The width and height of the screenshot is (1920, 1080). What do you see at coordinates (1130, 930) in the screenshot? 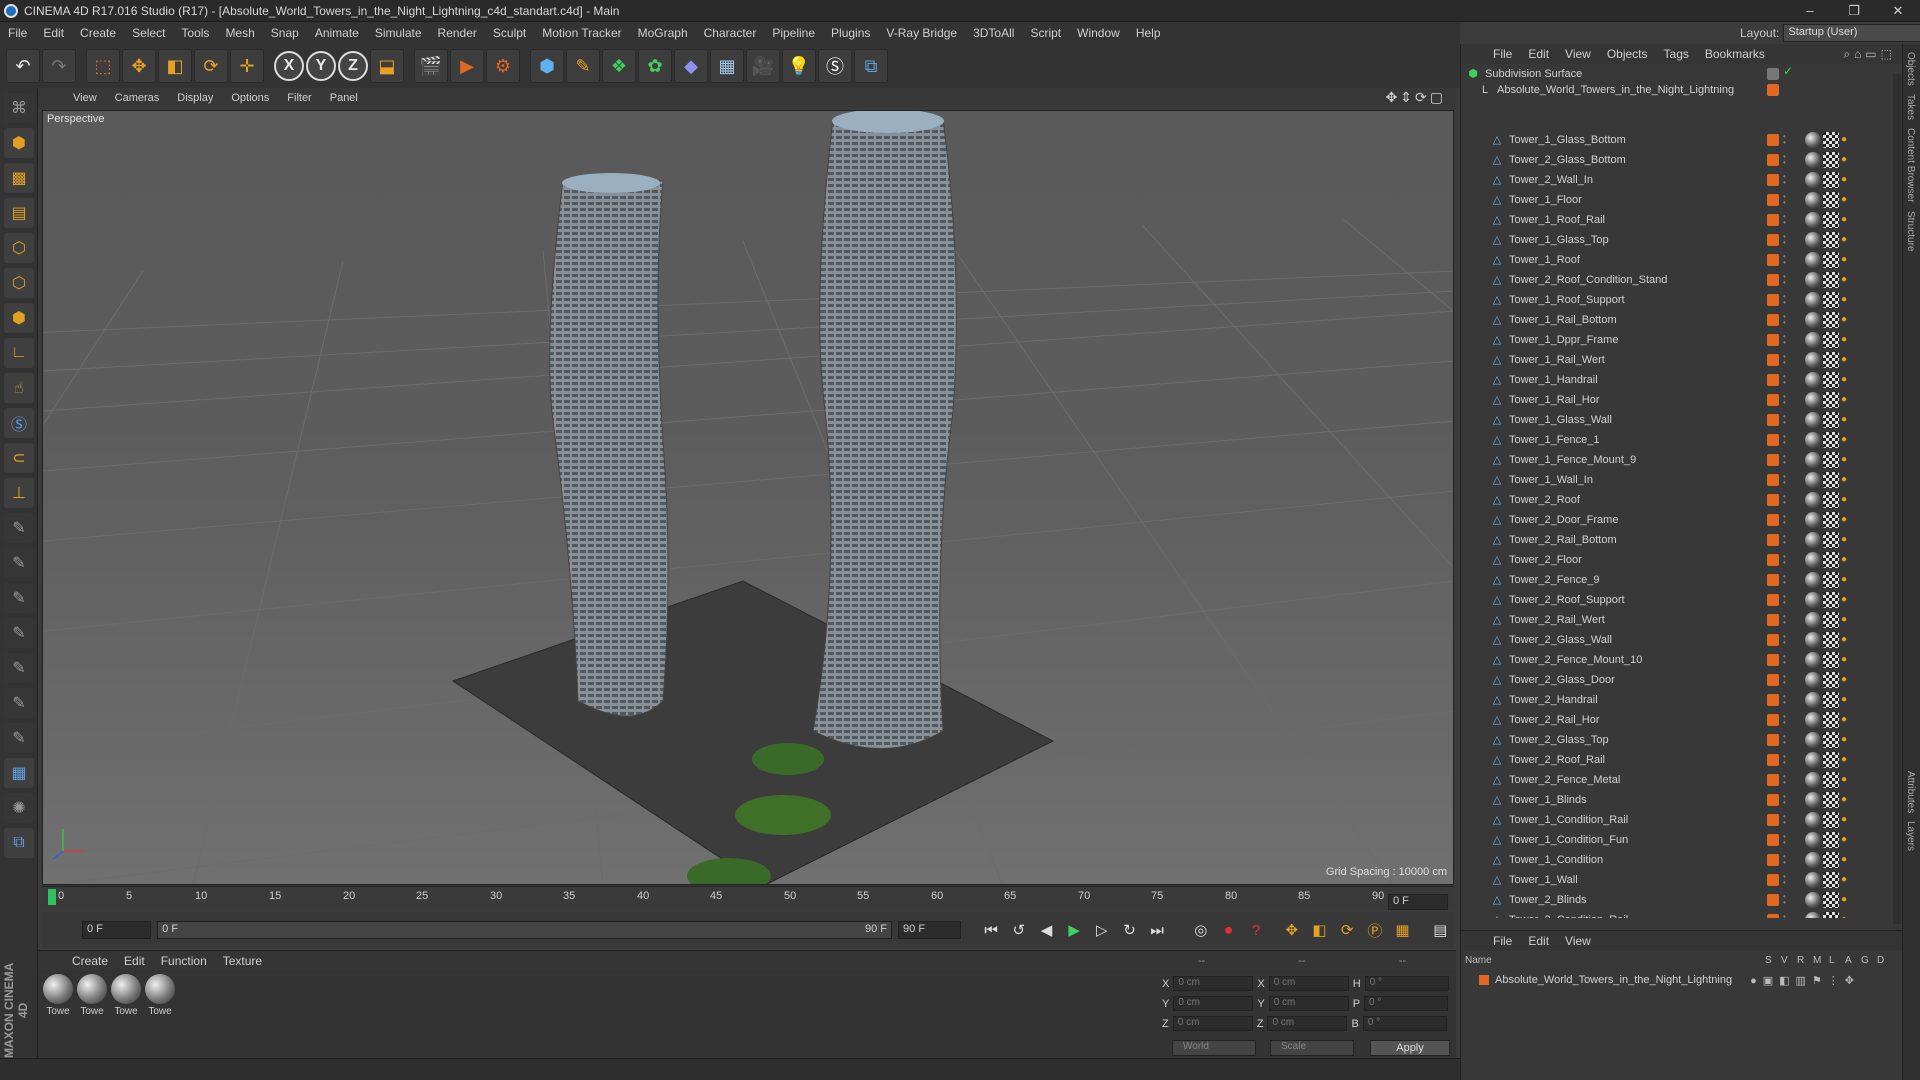
I see `next-key-icon: ↻` at bounding box center [1130, 930].